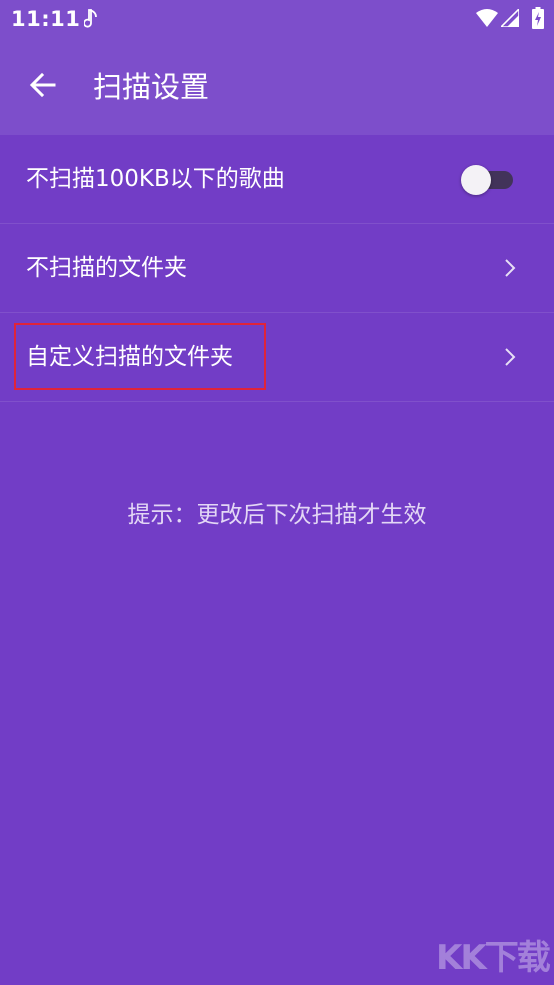 The height and width of the screenshot is (985, 554). I want to click on music-note-icon, so click(90, 18).